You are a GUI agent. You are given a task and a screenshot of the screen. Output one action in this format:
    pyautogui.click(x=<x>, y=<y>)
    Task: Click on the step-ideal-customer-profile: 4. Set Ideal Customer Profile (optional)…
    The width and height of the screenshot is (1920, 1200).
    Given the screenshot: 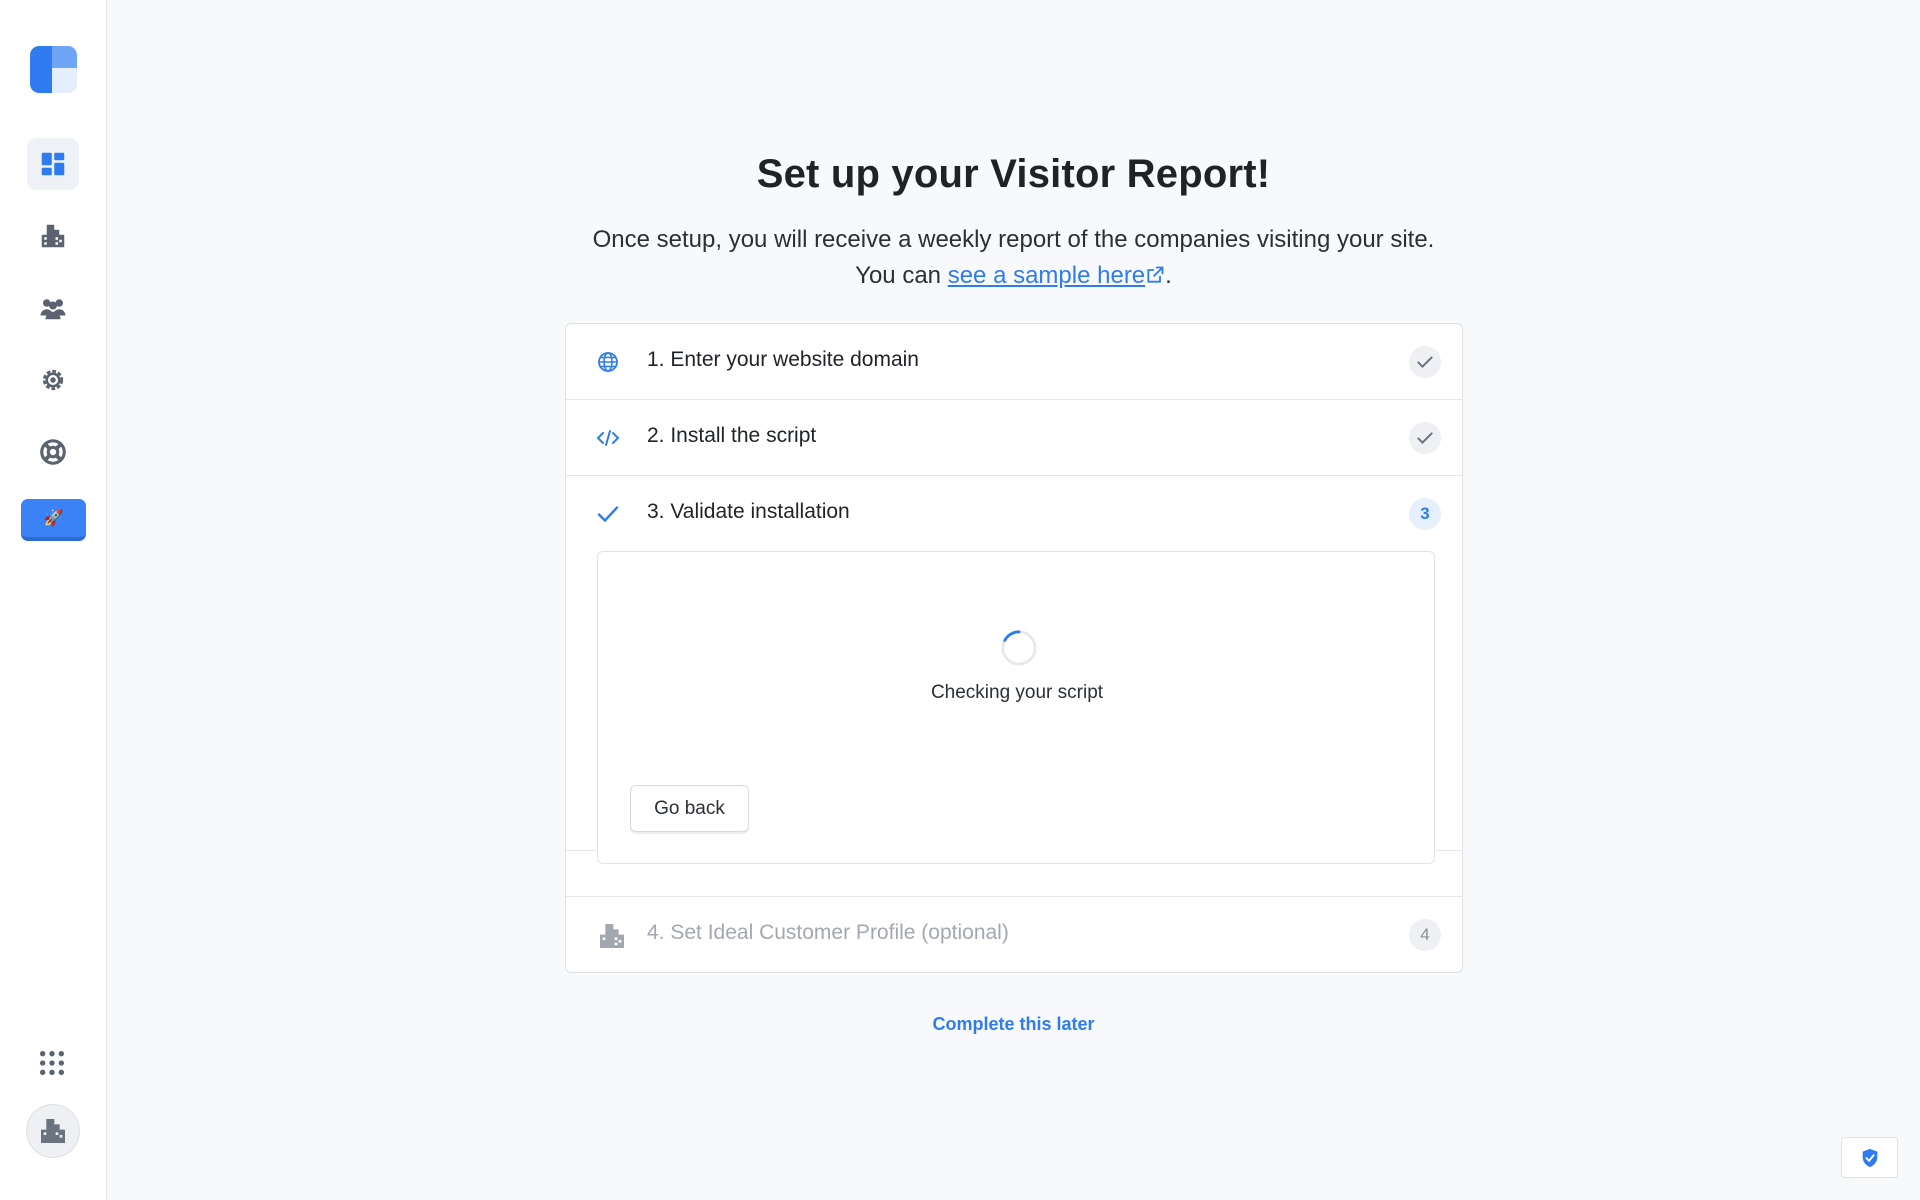 What is the action you would take?
    pyautogui.click(x=1014, y=934)
    